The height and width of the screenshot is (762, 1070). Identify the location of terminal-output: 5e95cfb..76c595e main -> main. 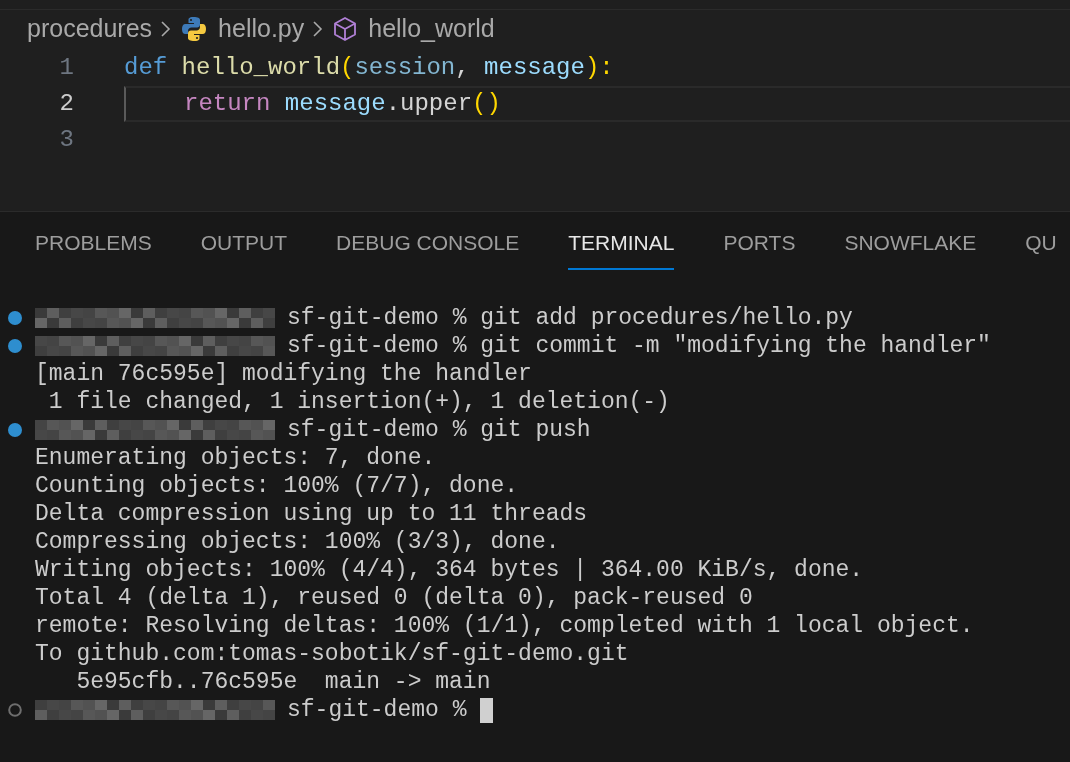
(283, 682).